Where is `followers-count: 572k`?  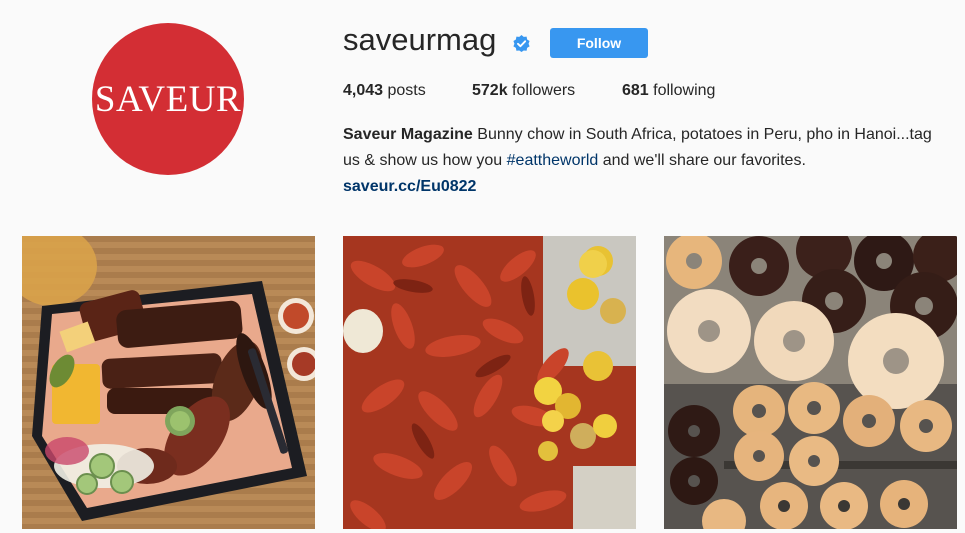 followers-count: 572k is located at coordinates (490, 90).